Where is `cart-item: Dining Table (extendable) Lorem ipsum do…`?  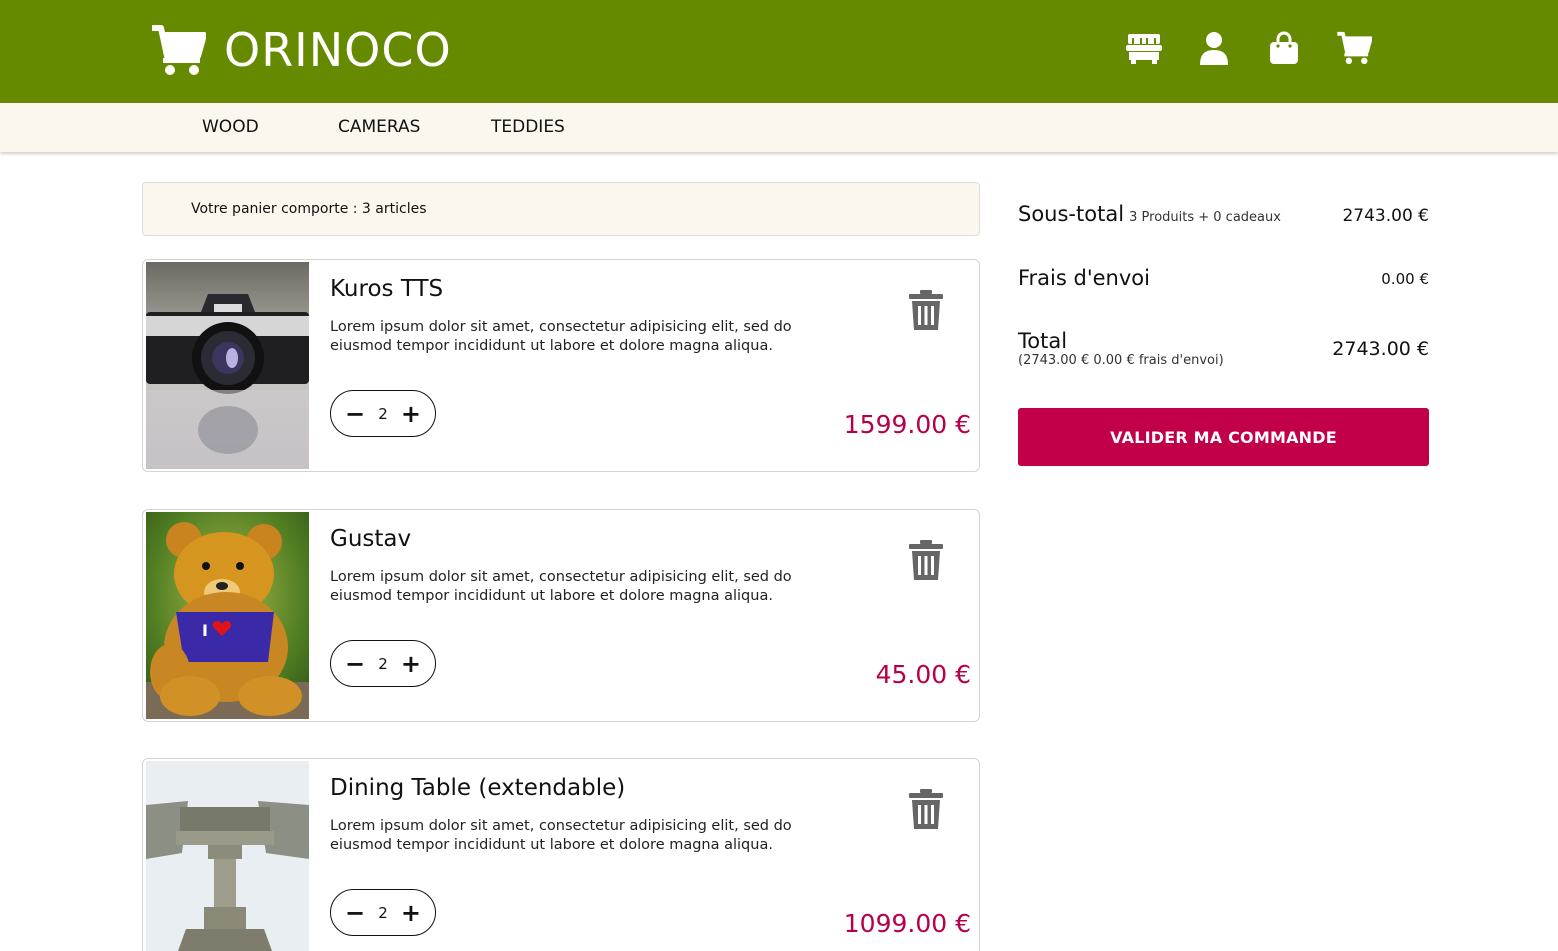 cart-item: Dining Table (extendable) Lorem ipsum do… is located at coordinates (561, 854).